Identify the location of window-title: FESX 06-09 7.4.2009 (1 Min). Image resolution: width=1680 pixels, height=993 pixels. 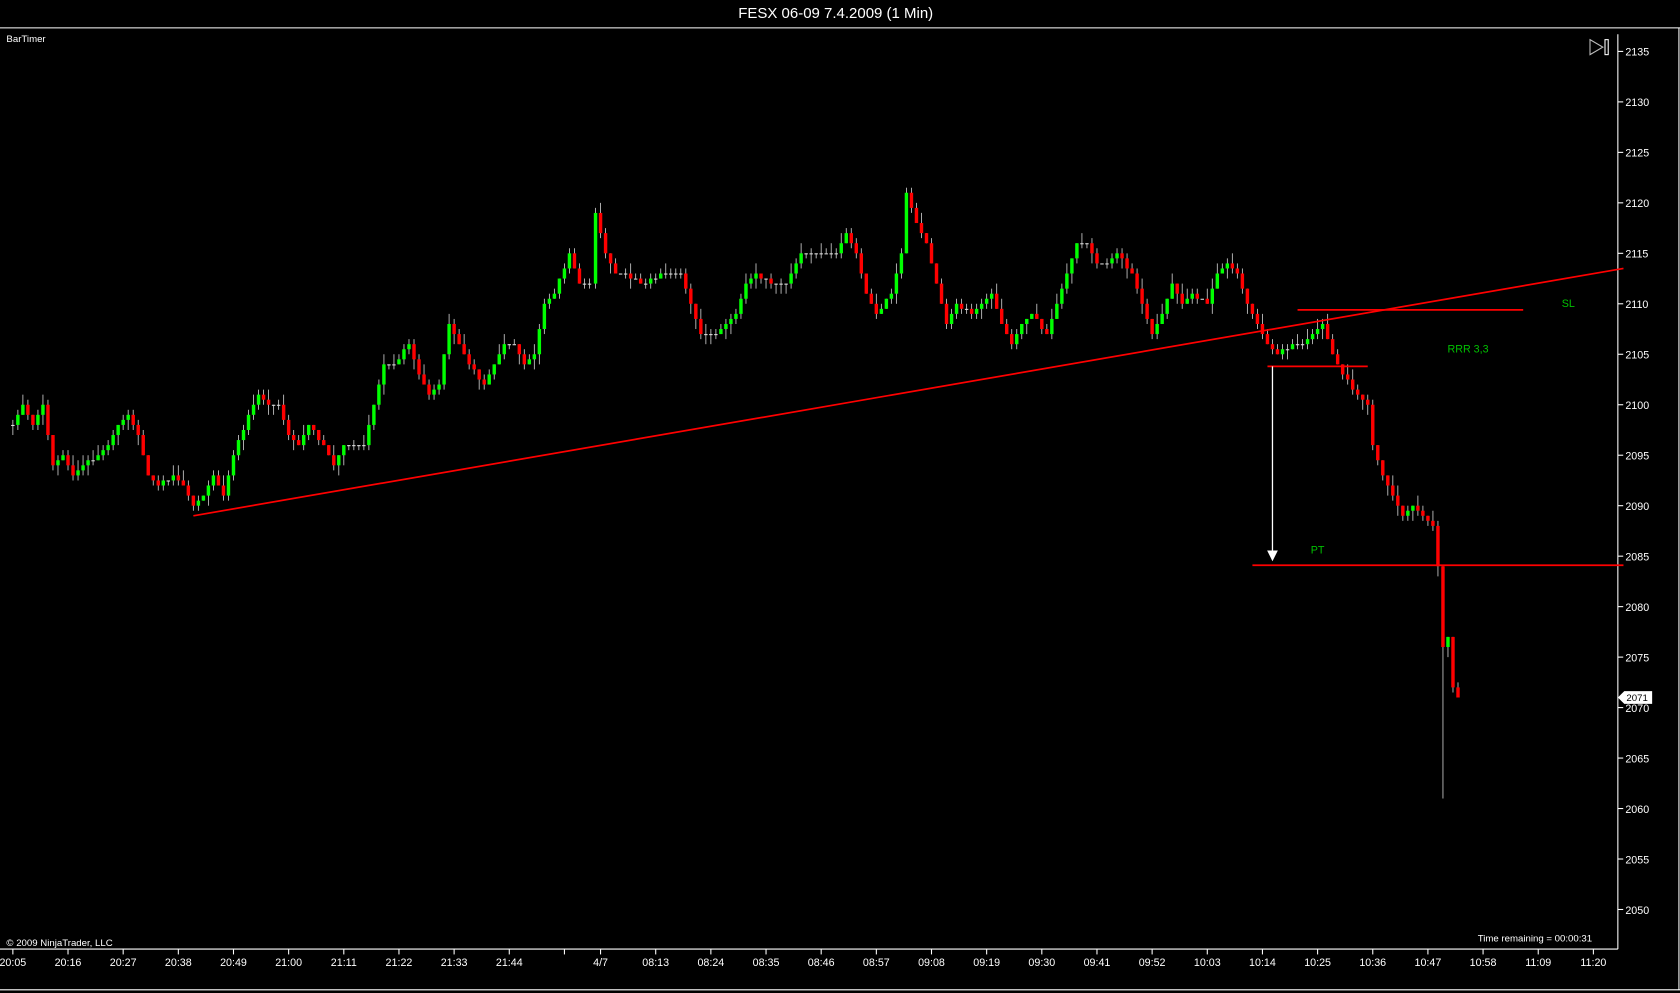
(835, 13).